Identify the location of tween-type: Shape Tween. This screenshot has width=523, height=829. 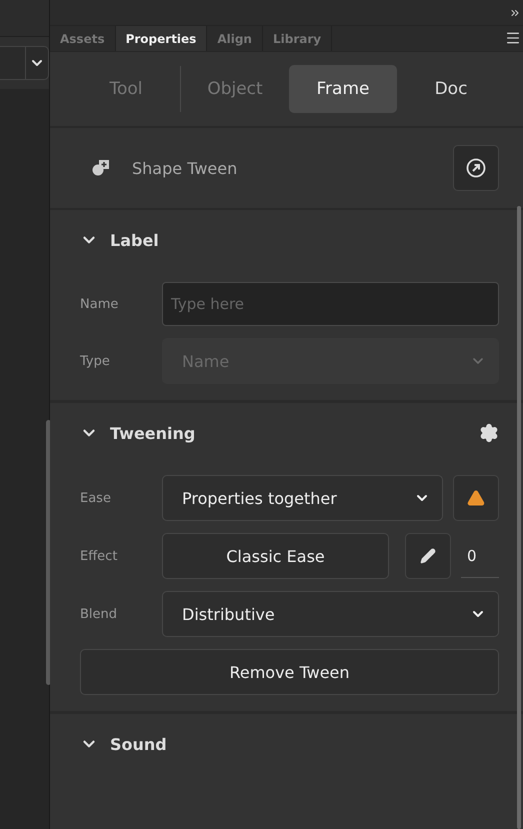
(185, 168).